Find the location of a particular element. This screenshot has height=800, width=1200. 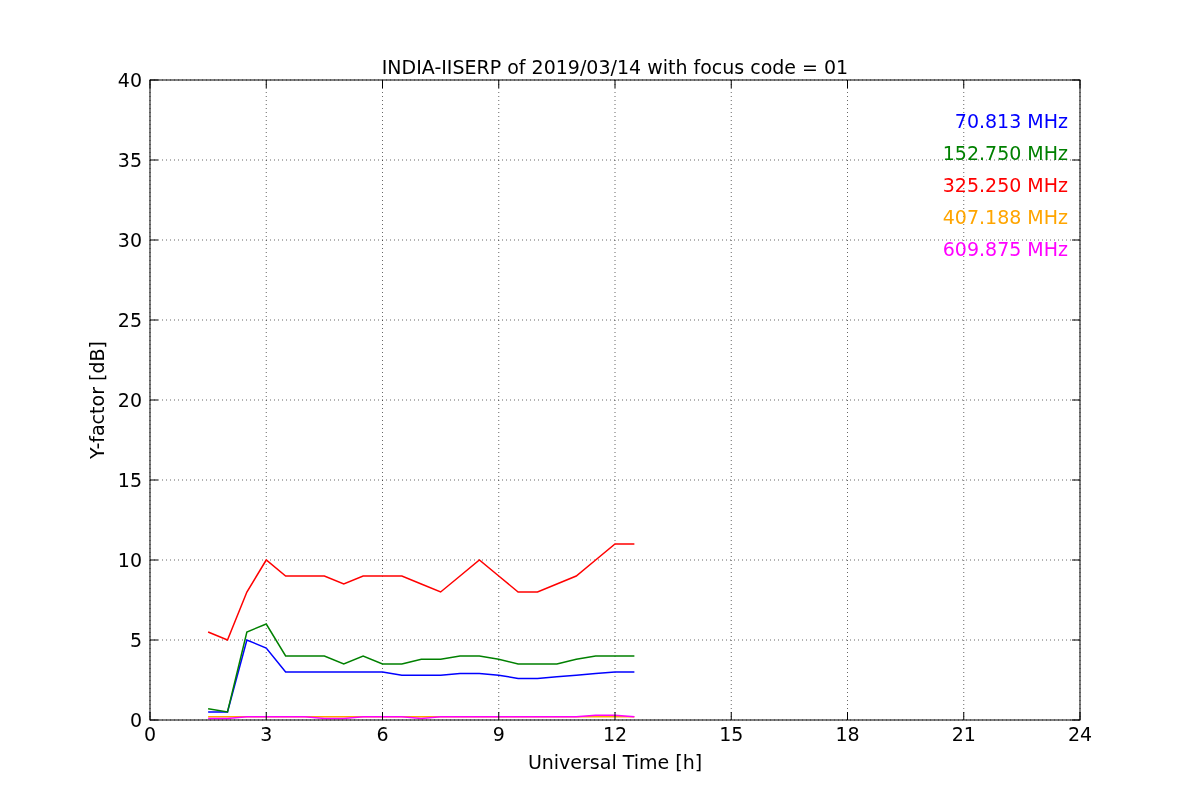

y-axis-label: Y-factor [dB] is located at coordinates (97, 400).